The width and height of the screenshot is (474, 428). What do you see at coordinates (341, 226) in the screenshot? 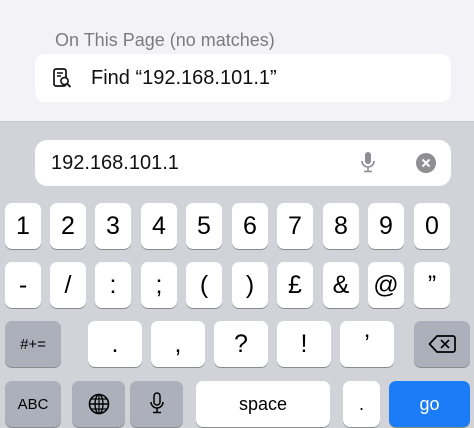
I see `key-8: 8` at bounding box center [341, 226].